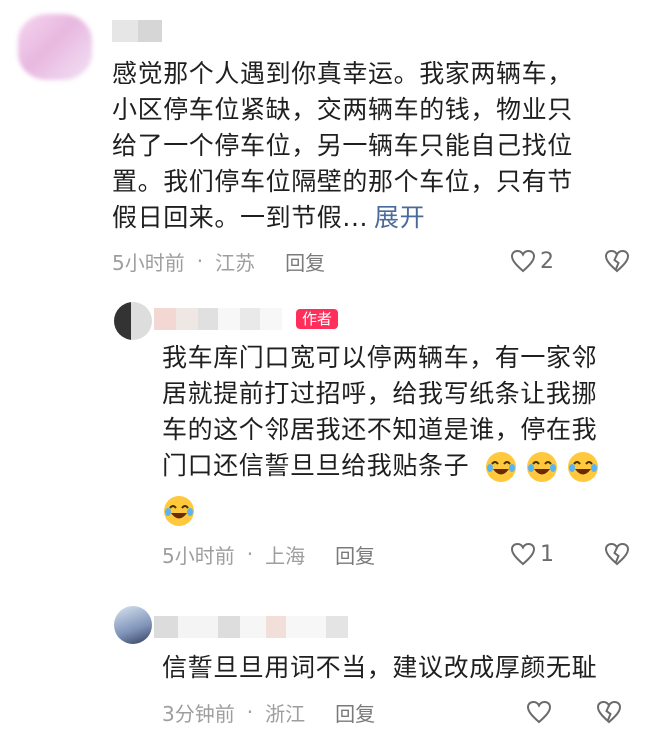 The width and height of the screenshot is (660, 743). I want to click on comment-meta: 5小时前 · 上海 回复, so click(268, 554).